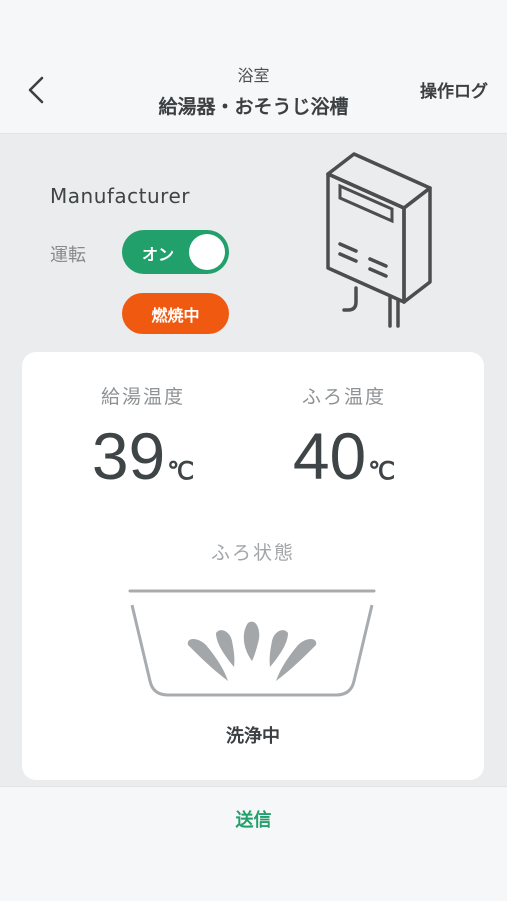 The image size is (507, 901). Describe the element at coordinates (181, 471) in the screenshot. I see `hot-water-temp-unit: ℃` at that location.